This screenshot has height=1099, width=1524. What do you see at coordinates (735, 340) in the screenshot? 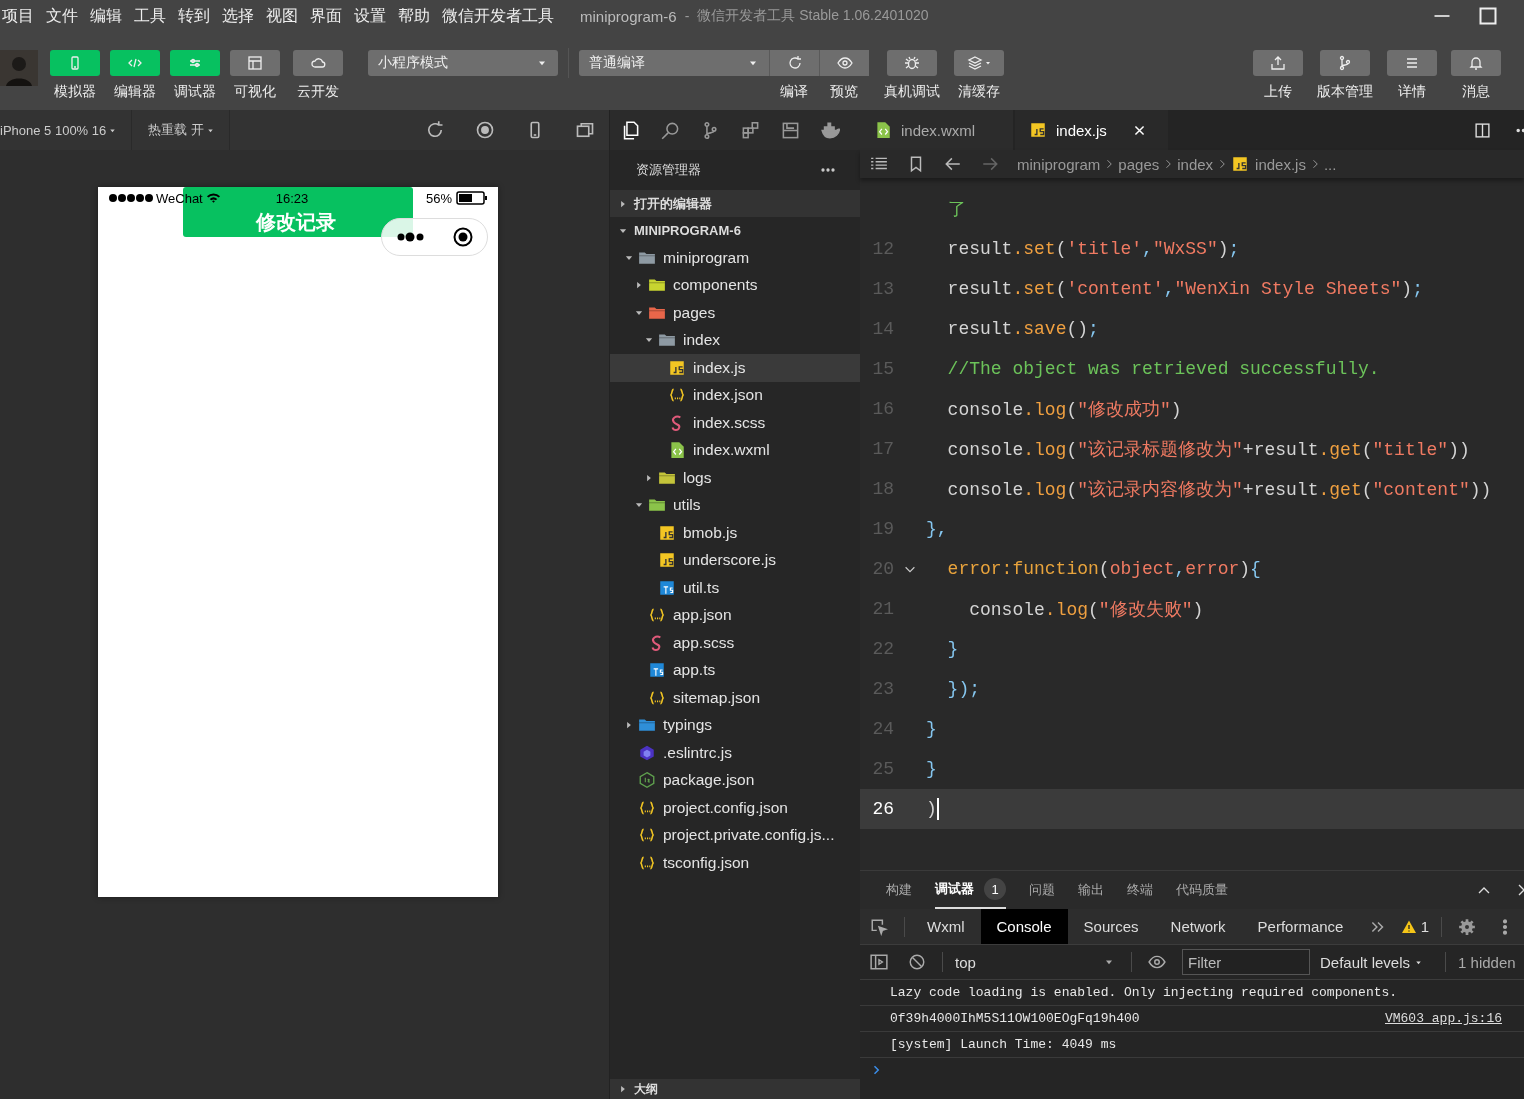
I see `tree-item: index` at bounding box center [735, 340].